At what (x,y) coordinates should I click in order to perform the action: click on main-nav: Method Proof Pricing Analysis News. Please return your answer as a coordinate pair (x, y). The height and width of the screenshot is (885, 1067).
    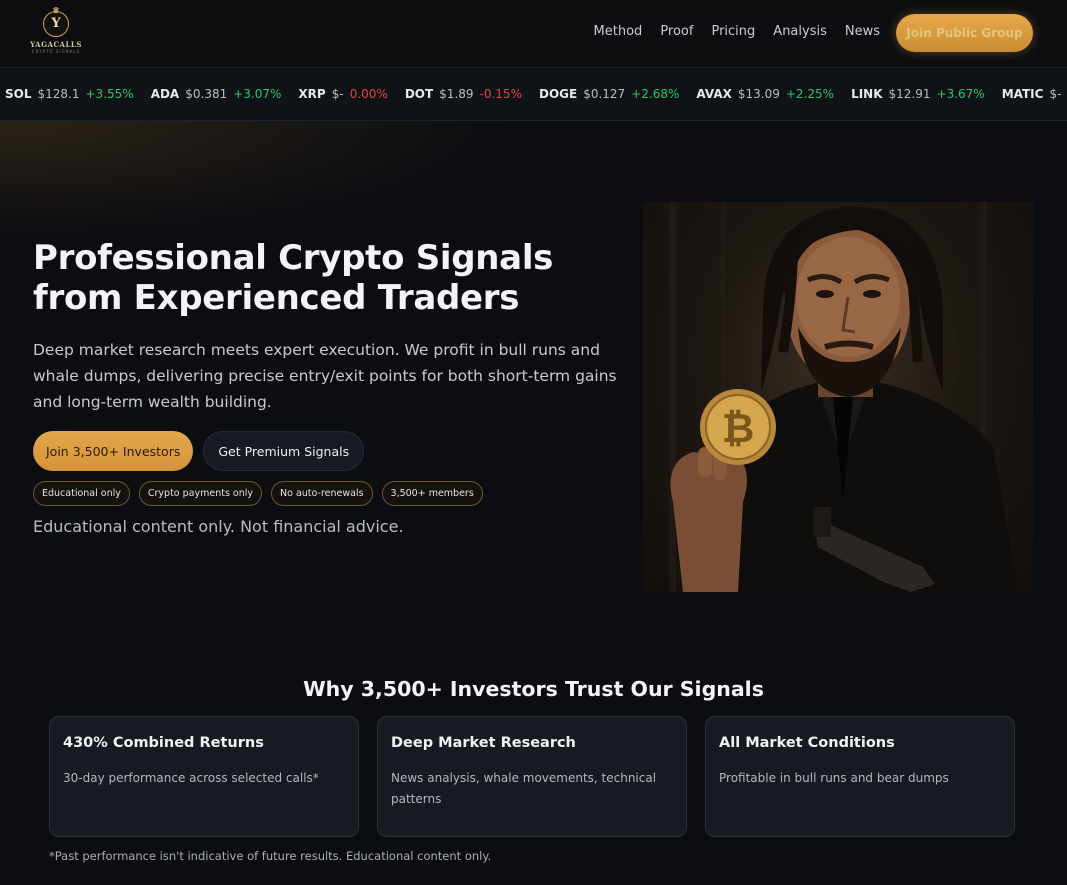
    Looking at the image, I should click on (737, 31).